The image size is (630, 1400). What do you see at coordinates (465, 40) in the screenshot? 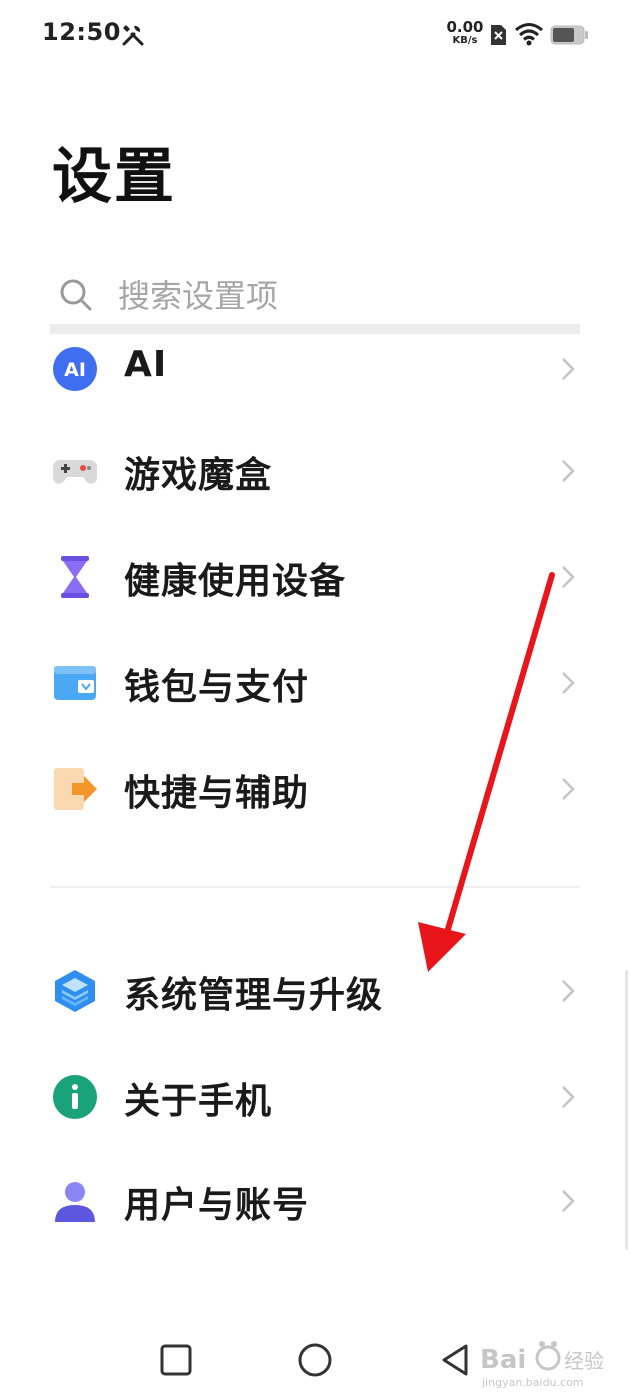
I see `network-speed-unit: KB/s` at bounding box center [465, 40].